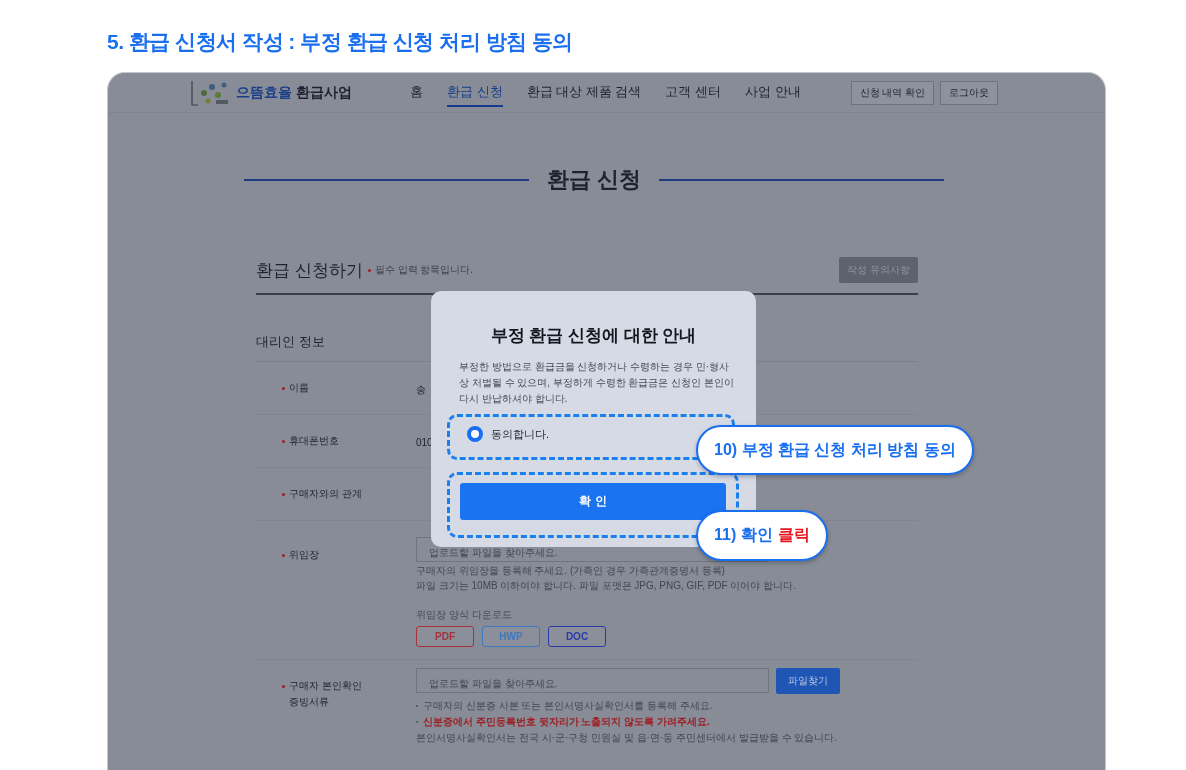  What do you see at coordinates (969, 92) in the screenshot?
I see `header-button: 로그아웃` at bounding box center [969, 92].